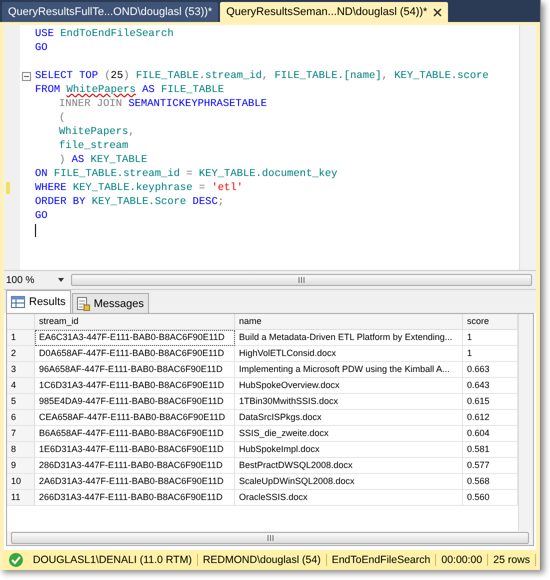 Image resolution: width=550 pixels, height=580 pixels. Describe the element at coordinates (334, 12) in the screenshot. I see `document-tab: QueryResultsSeman...ND\douglasl (54))*` at that location.